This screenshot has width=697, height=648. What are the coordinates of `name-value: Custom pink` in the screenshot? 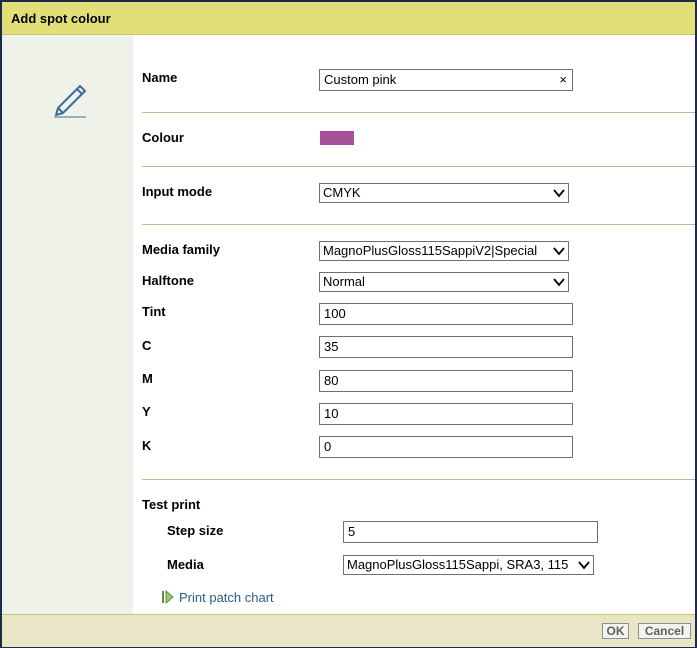 It's located at (360, 79).